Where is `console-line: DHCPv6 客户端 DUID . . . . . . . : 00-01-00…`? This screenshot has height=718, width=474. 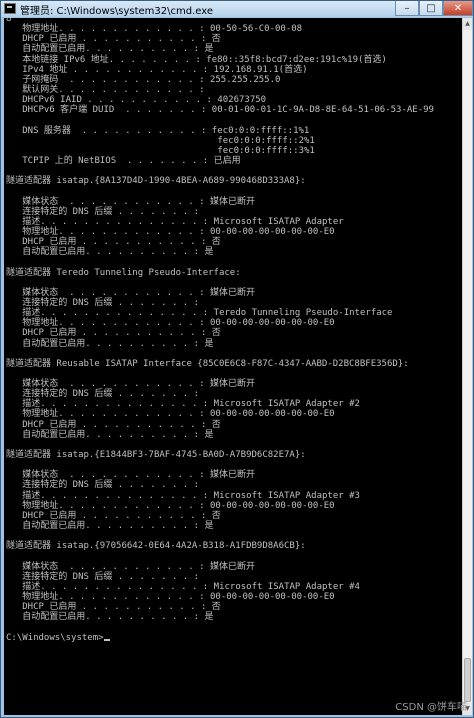 console-line: DHCPv6 客户端 DUID . . . . . . . : 00-01-00… is located at coordinates (220, 110).